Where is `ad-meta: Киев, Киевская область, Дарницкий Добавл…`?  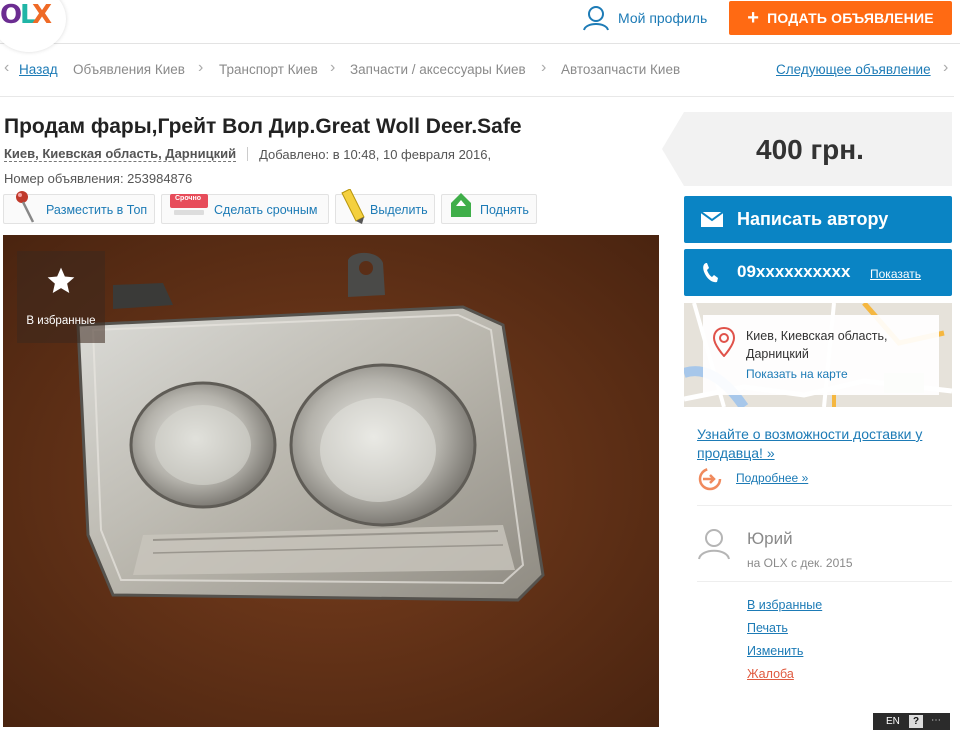
ad-meta: Киев, Киевская область, Дарницкий Добавл… is located at coordinates (247, 154).